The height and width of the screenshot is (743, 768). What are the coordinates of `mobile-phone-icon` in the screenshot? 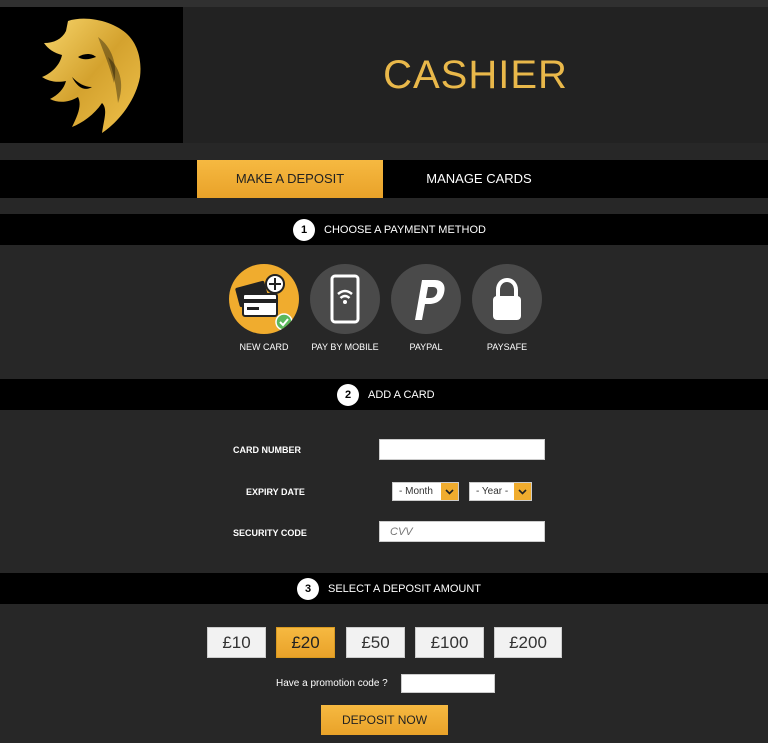 It's located at (345, 299).